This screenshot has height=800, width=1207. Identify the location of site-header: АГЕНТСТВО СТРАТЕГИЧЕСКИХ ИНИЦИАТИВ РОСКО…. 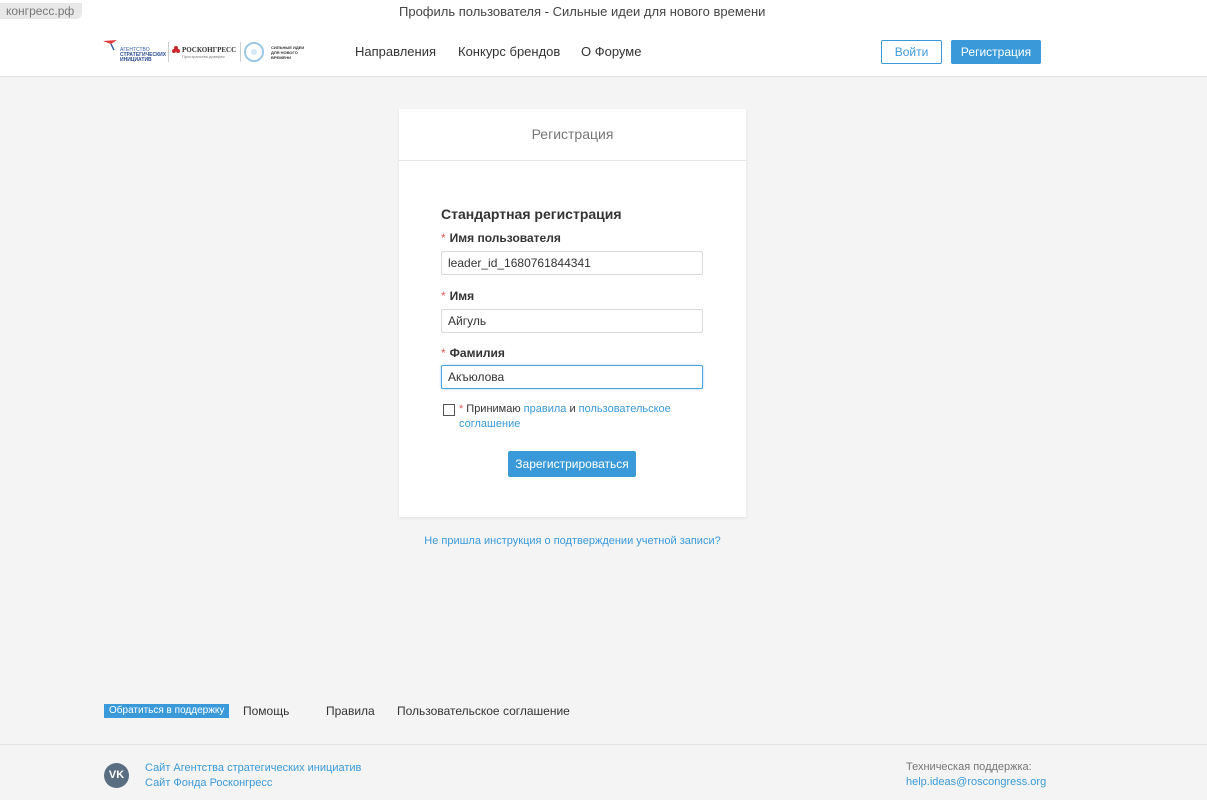
(603, 52).